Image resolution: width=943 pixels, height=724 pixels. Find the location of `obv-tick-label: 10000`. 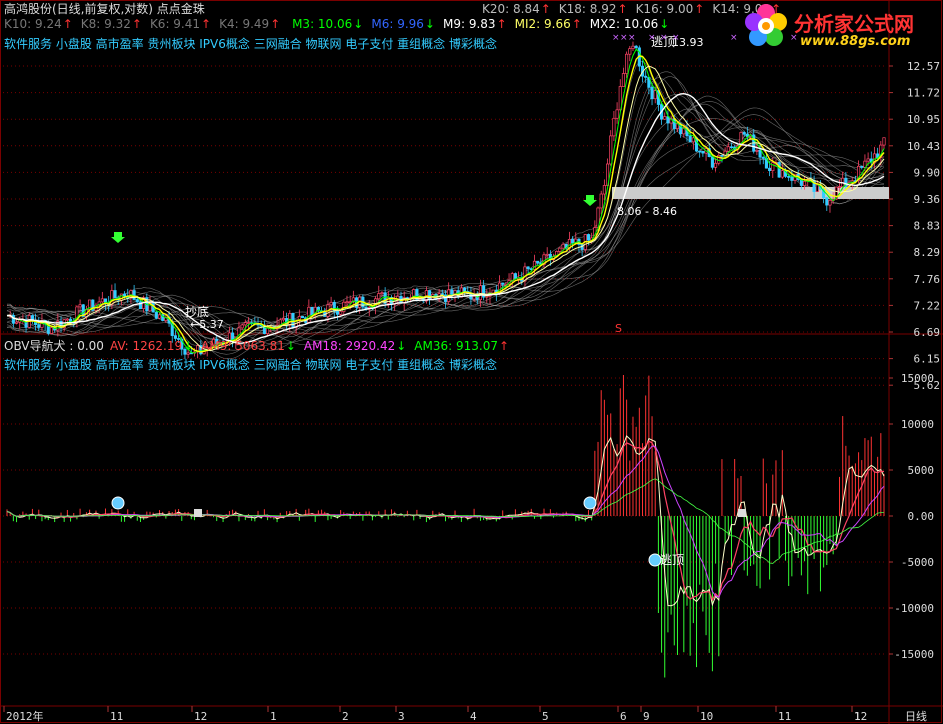

obv-tick-label: 10000 is located at coordinates (917, 424).